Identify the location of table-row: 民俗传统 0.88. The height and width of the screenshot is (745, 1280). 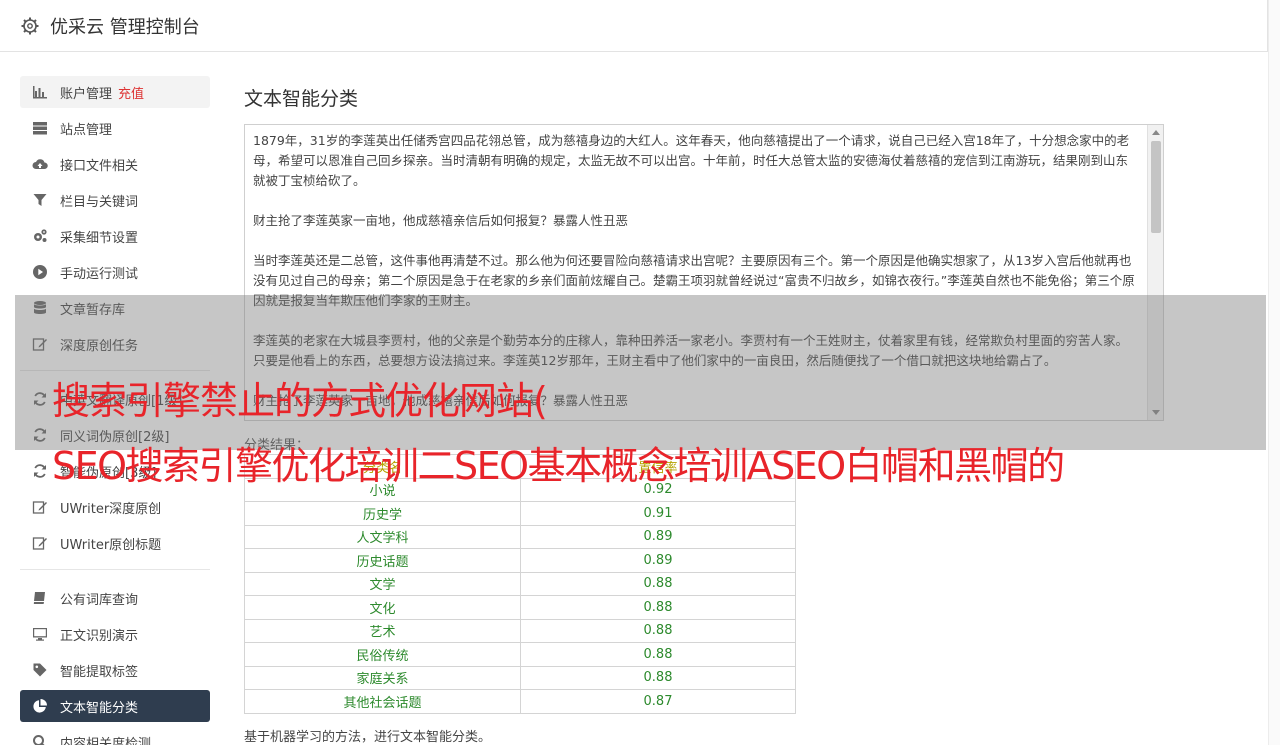
(520, 654).